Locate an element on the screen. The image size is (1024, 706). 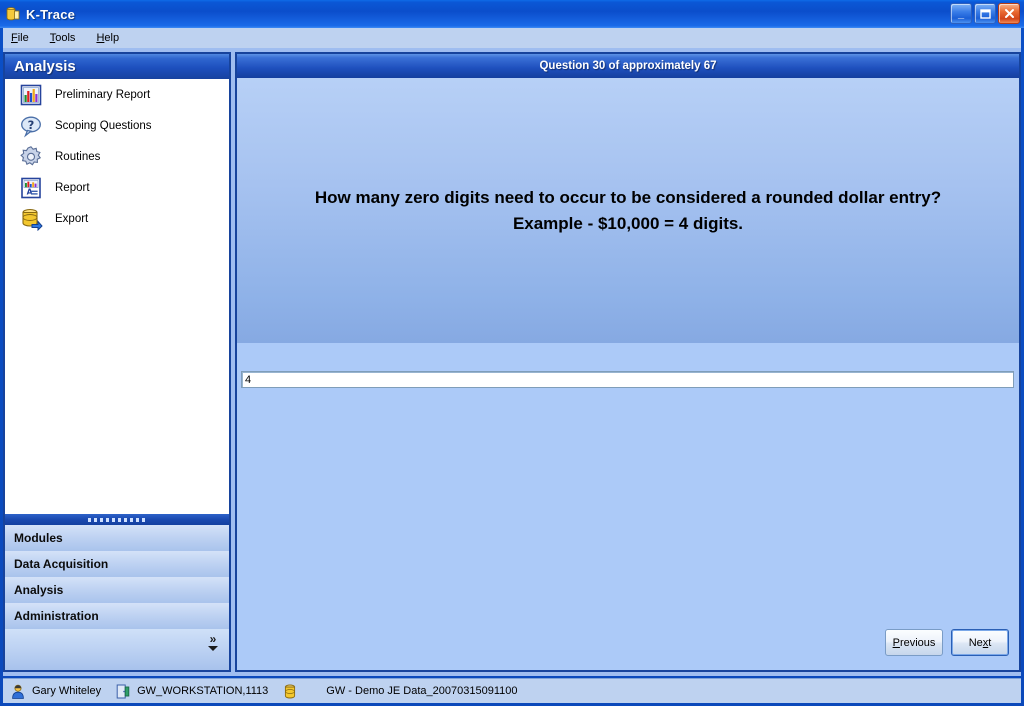
sidebar-item-label: Scoping Questions is located at coordinates (103, 125).